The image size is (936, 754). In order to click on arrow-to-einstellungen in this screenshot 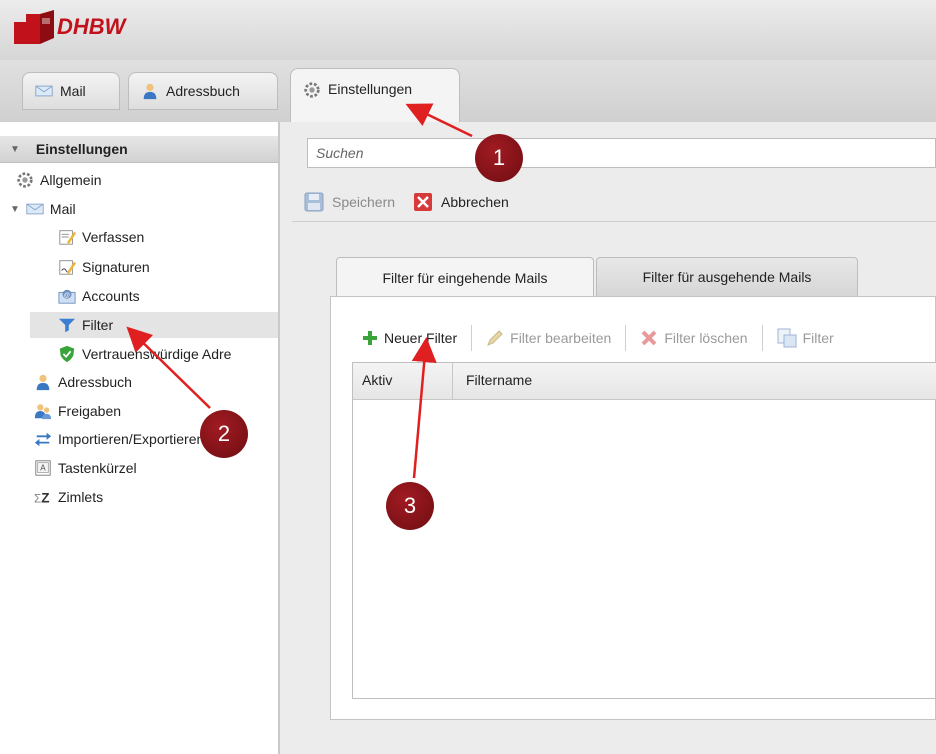, I will do `click(439, 120)`.